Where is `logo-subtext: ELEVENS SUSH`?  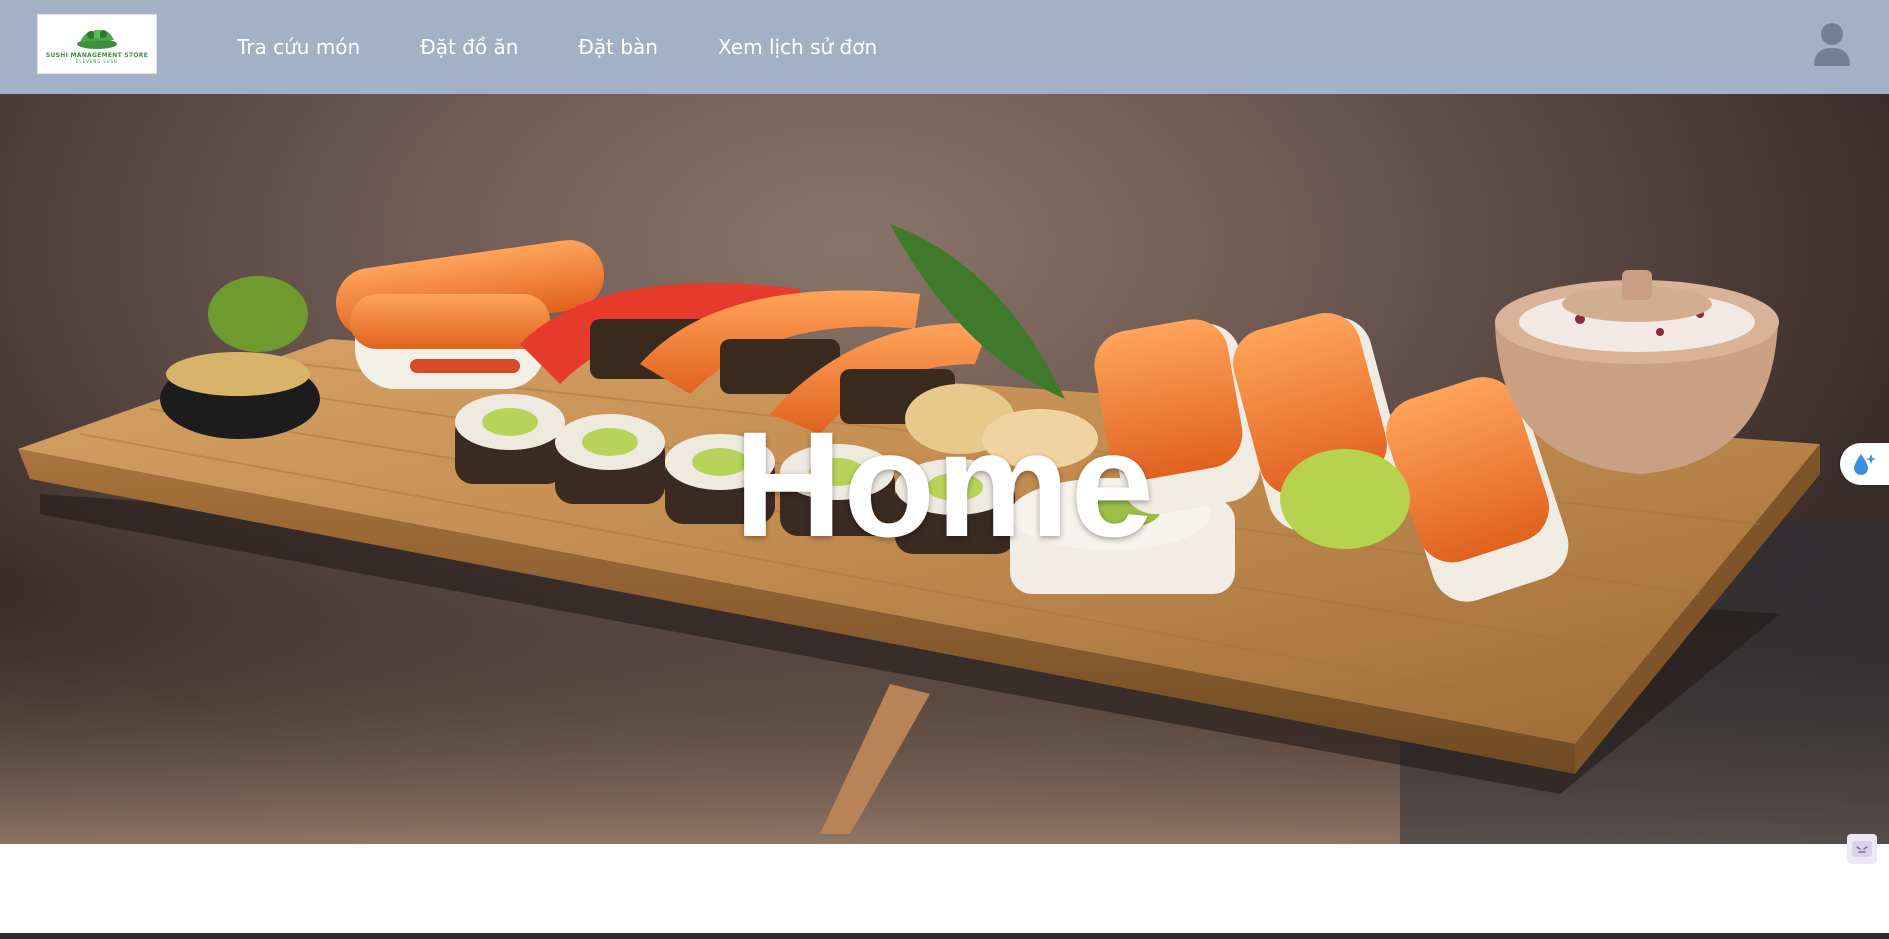 logo-subtext: ELEVENS SUSH is located at coordinates (97, 61).